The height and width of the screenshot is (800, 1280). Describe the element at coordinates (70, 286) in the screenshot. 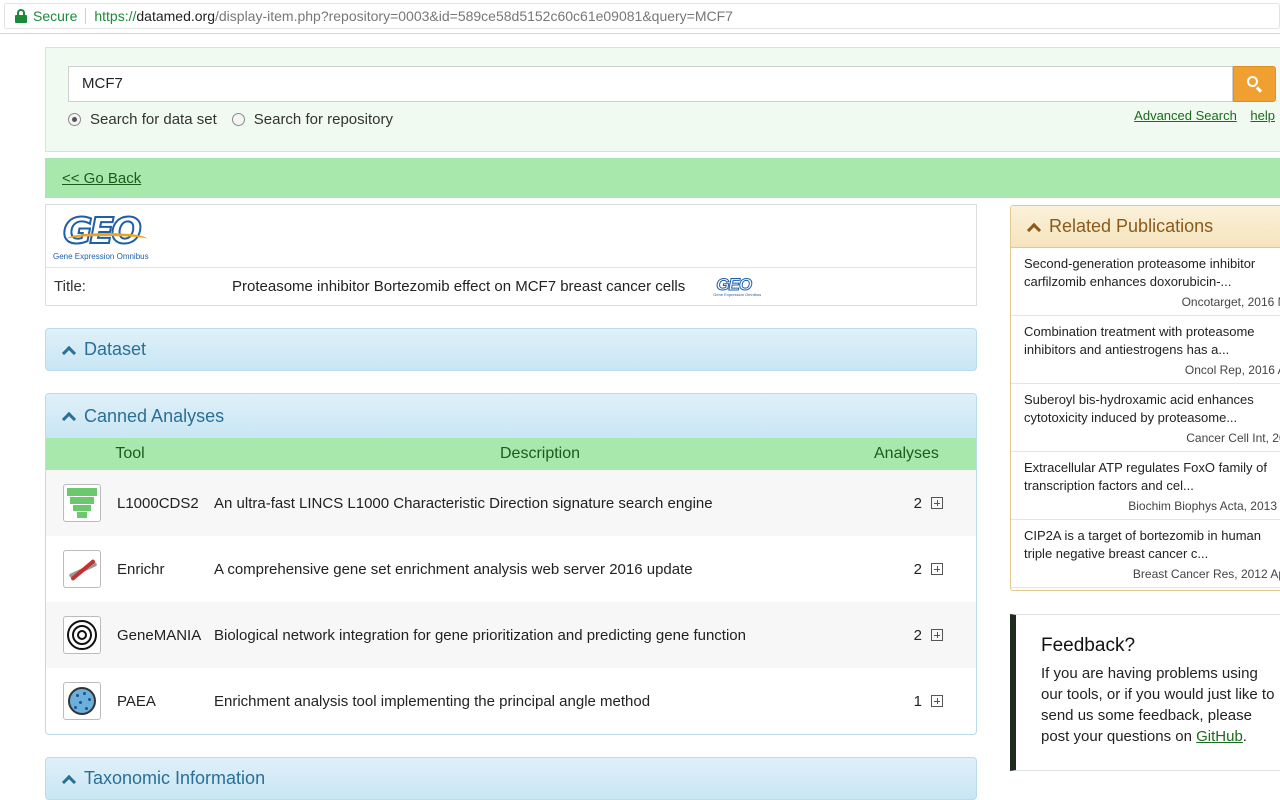

I see `title-label: Title:` at that location.